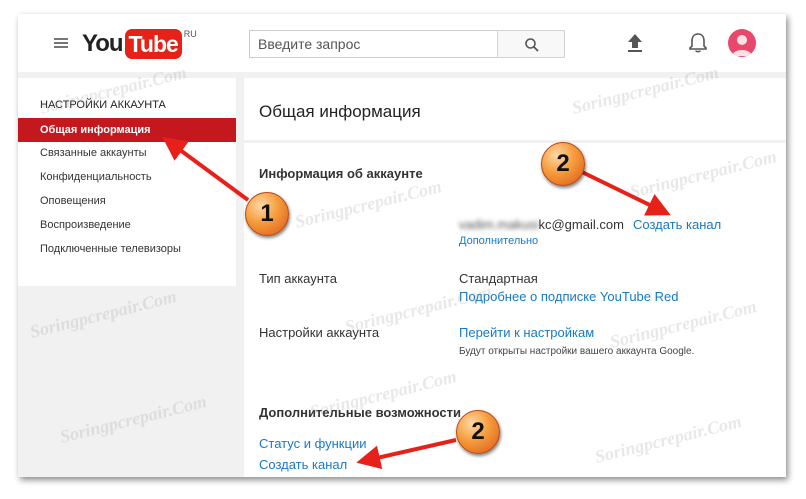 This screenshot has height=499, width=806. Describe the element at coordinates (677, 224) in the screenshot. I see `create-channel-link-top: Создать канал` at that location.